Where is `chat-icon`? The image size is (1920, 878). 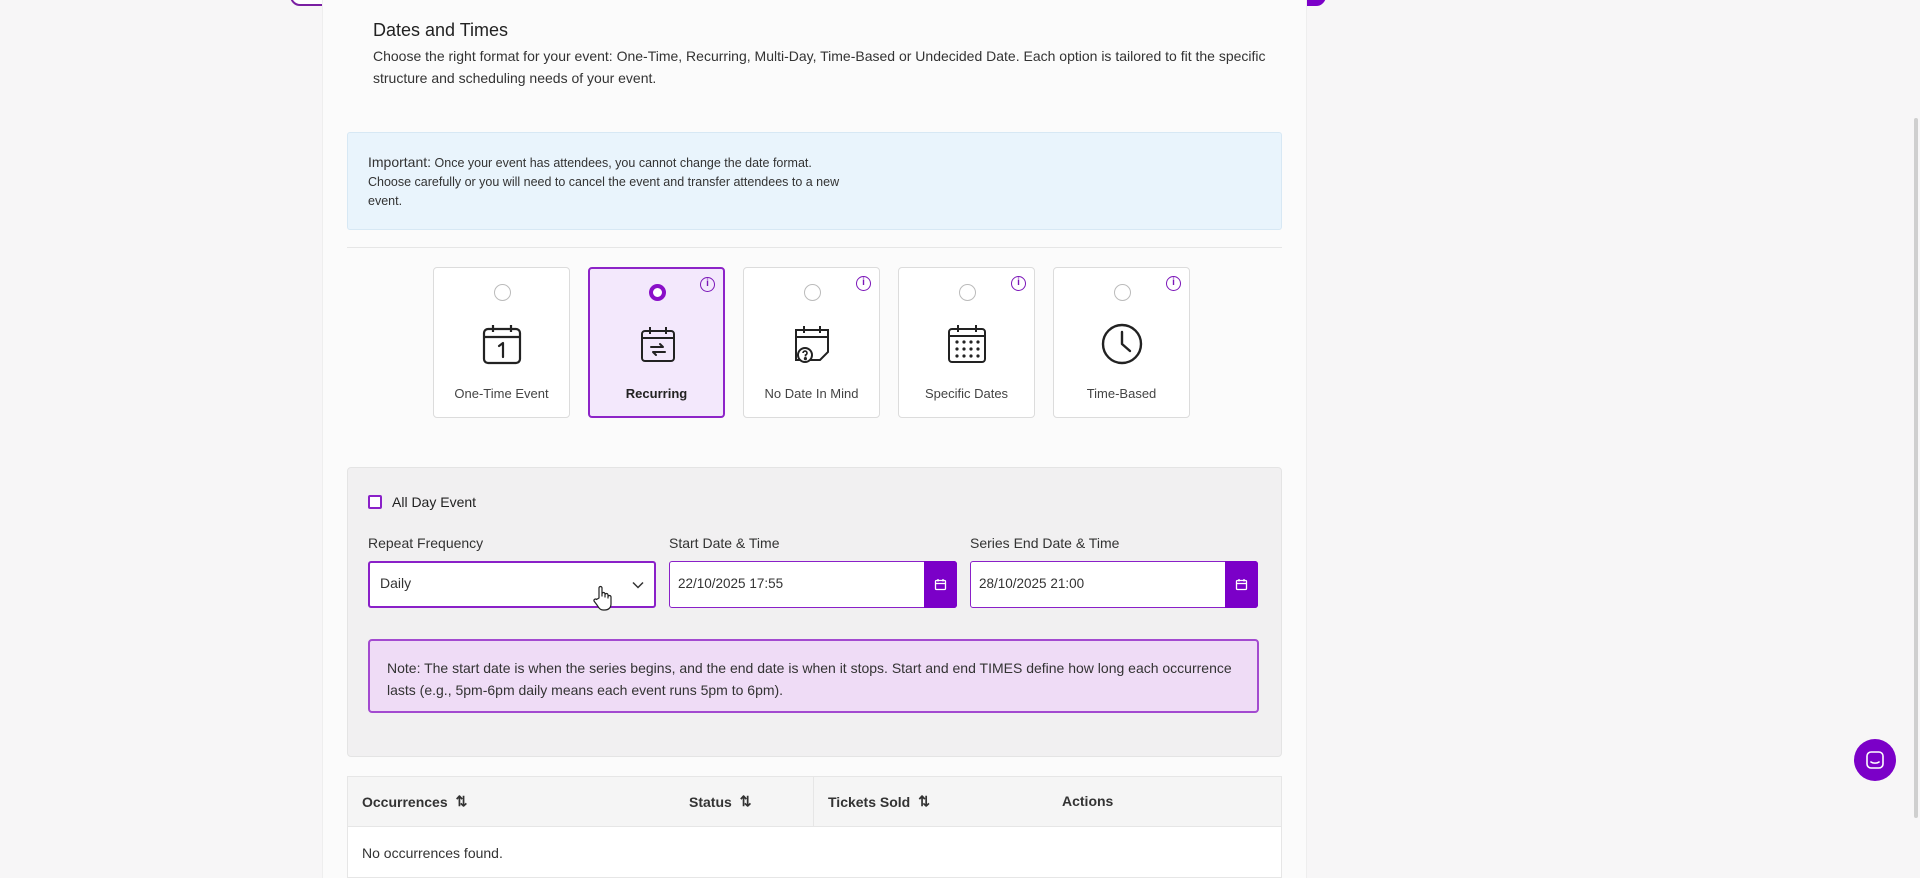 chat-icon is located at coordinates (1875, 760).